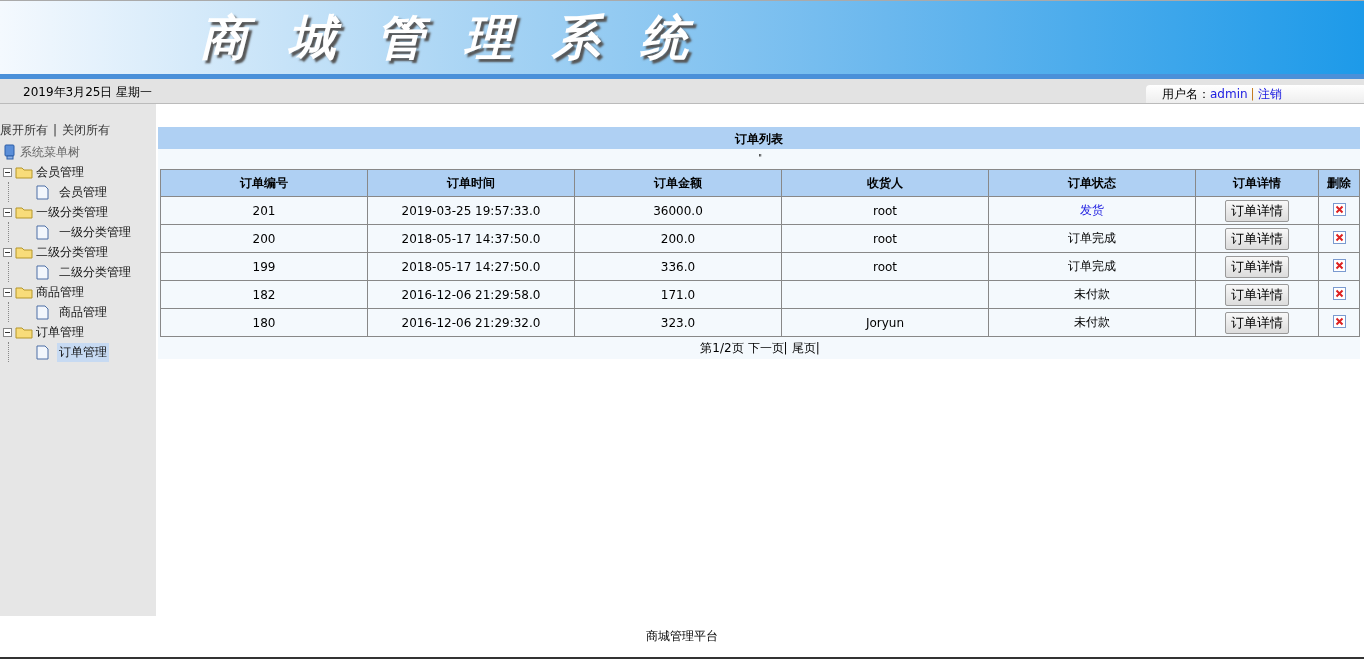 The height and width of the screenshot is (659, 1364). What do you see at coordinates (765, 348) in the screenshot?
I see `page-link: 下一页` at bounding box center [765, 348].